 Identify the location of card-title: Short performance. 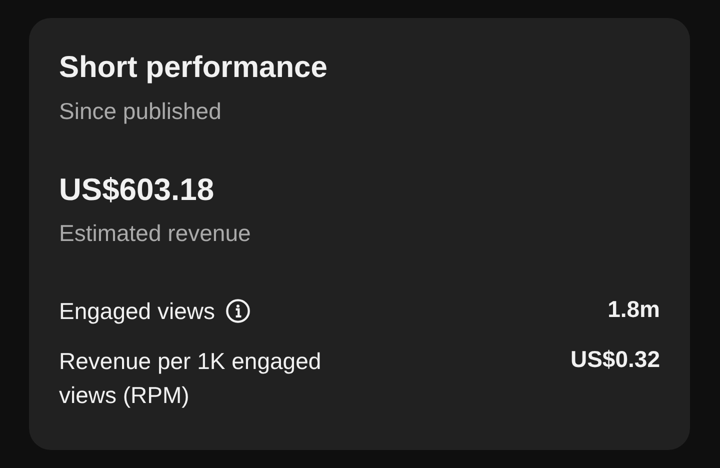
(193, 68).